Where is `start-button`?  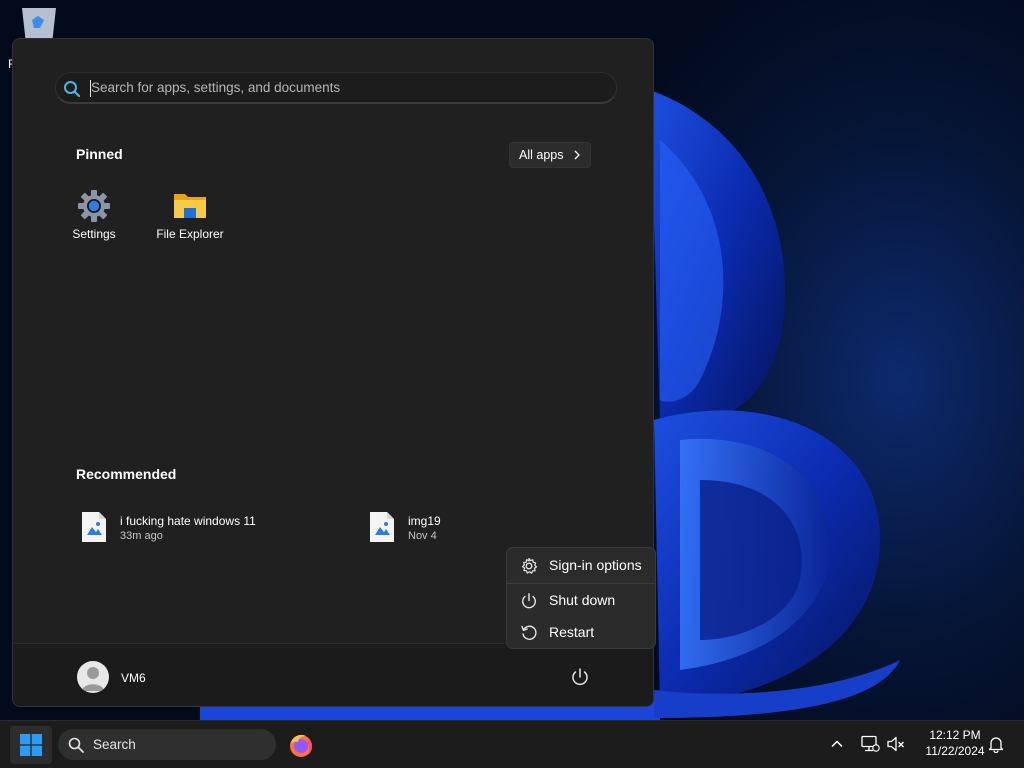 start-button is located at coordinates (31, 745).